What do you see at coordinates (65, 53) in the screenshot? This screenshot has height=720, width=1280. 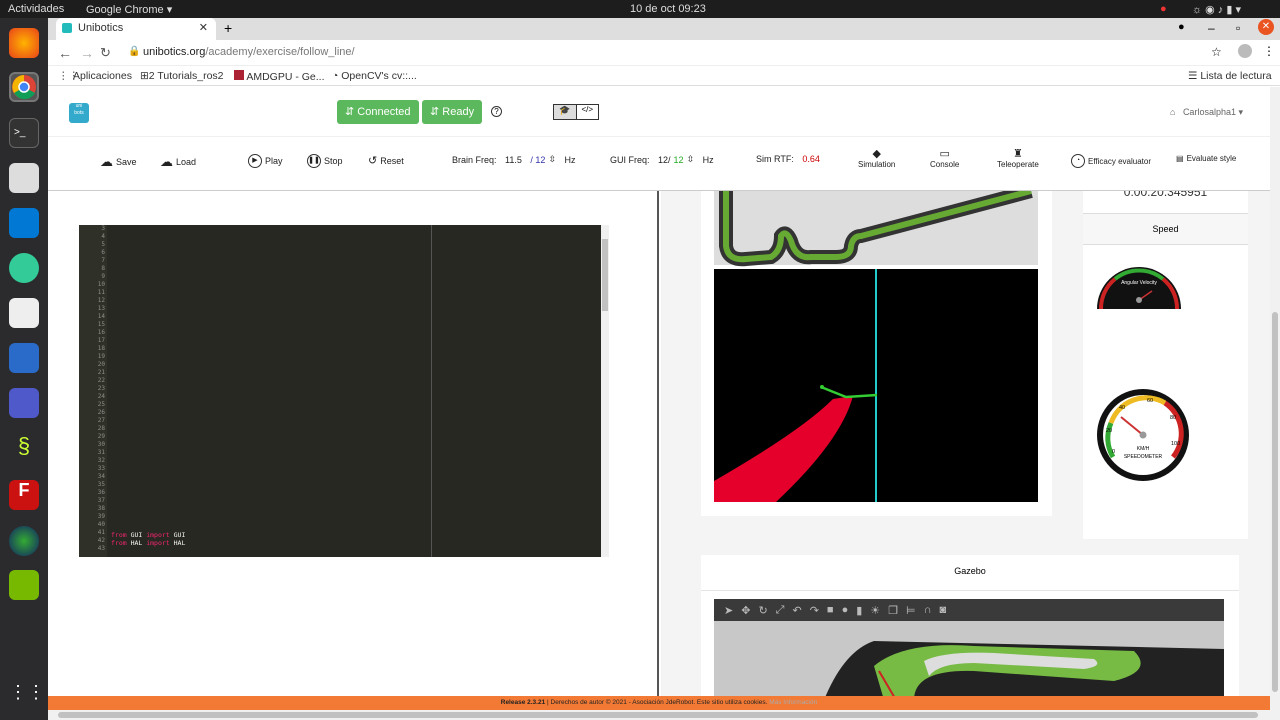 I see `back-icon: ←` at bounding box center [65, 53].